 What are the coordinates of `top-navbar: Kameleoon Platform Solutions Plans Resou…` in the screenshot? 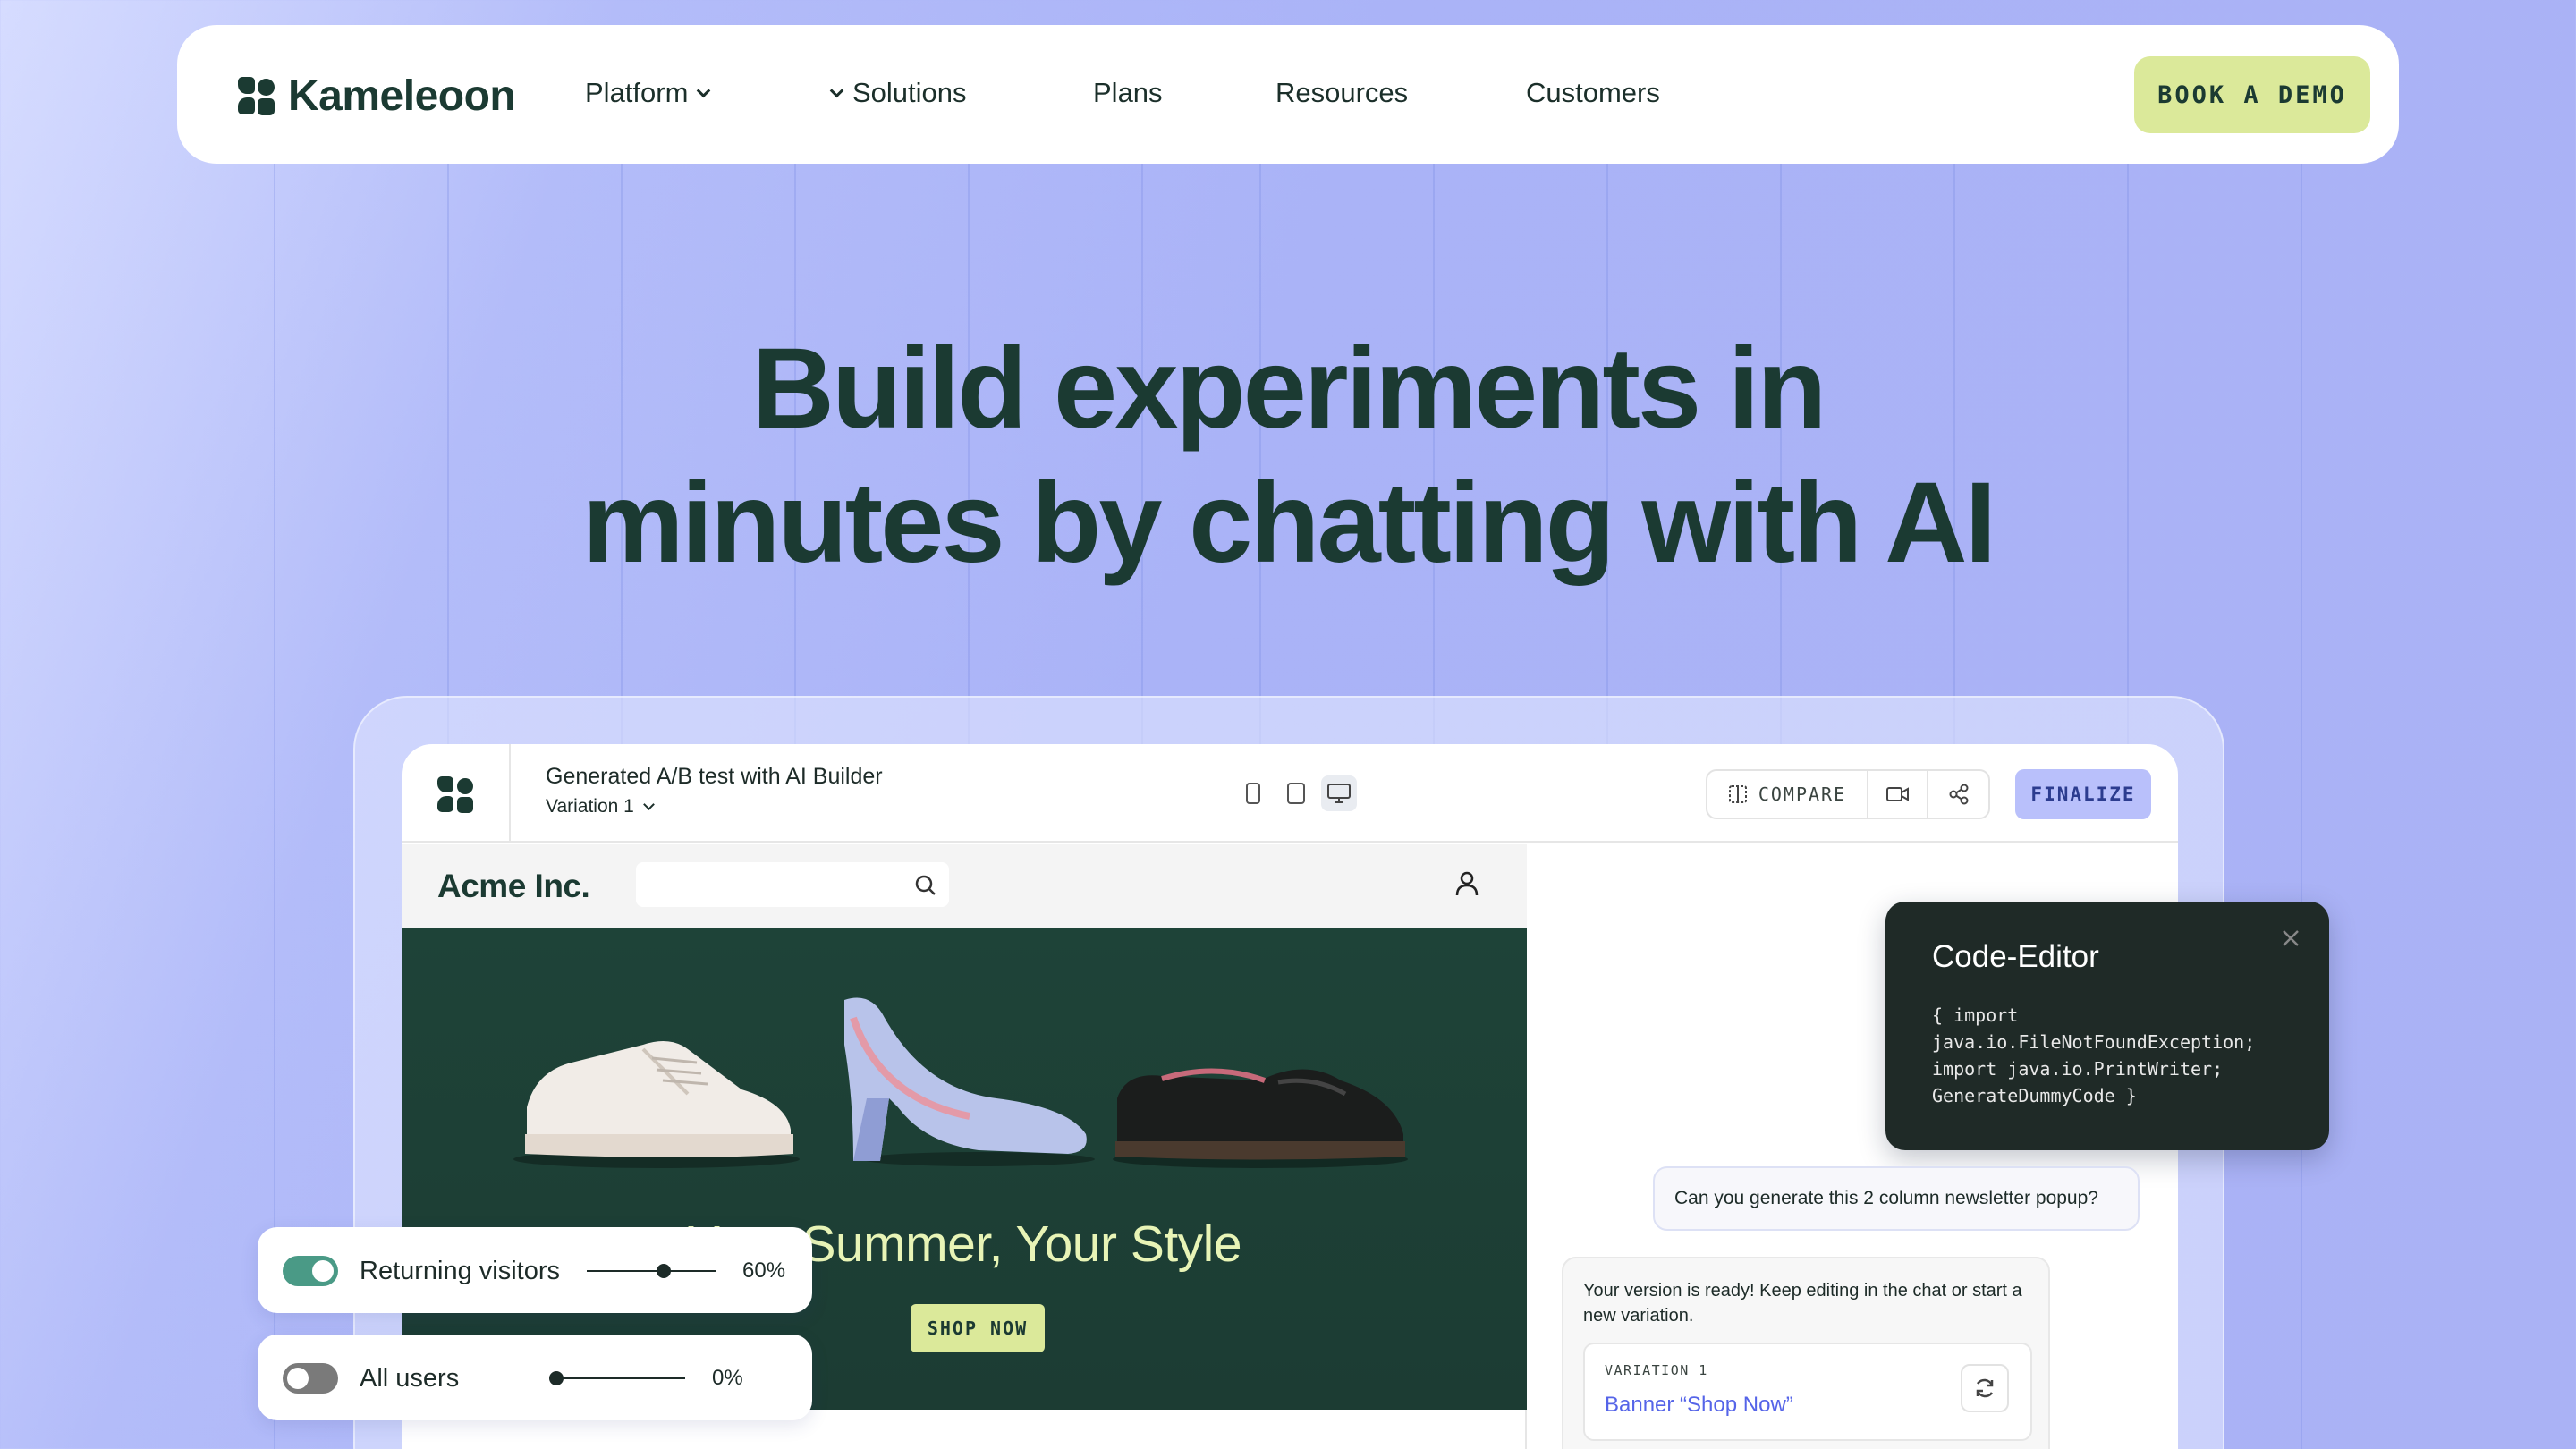 It's located at (1288, 94).